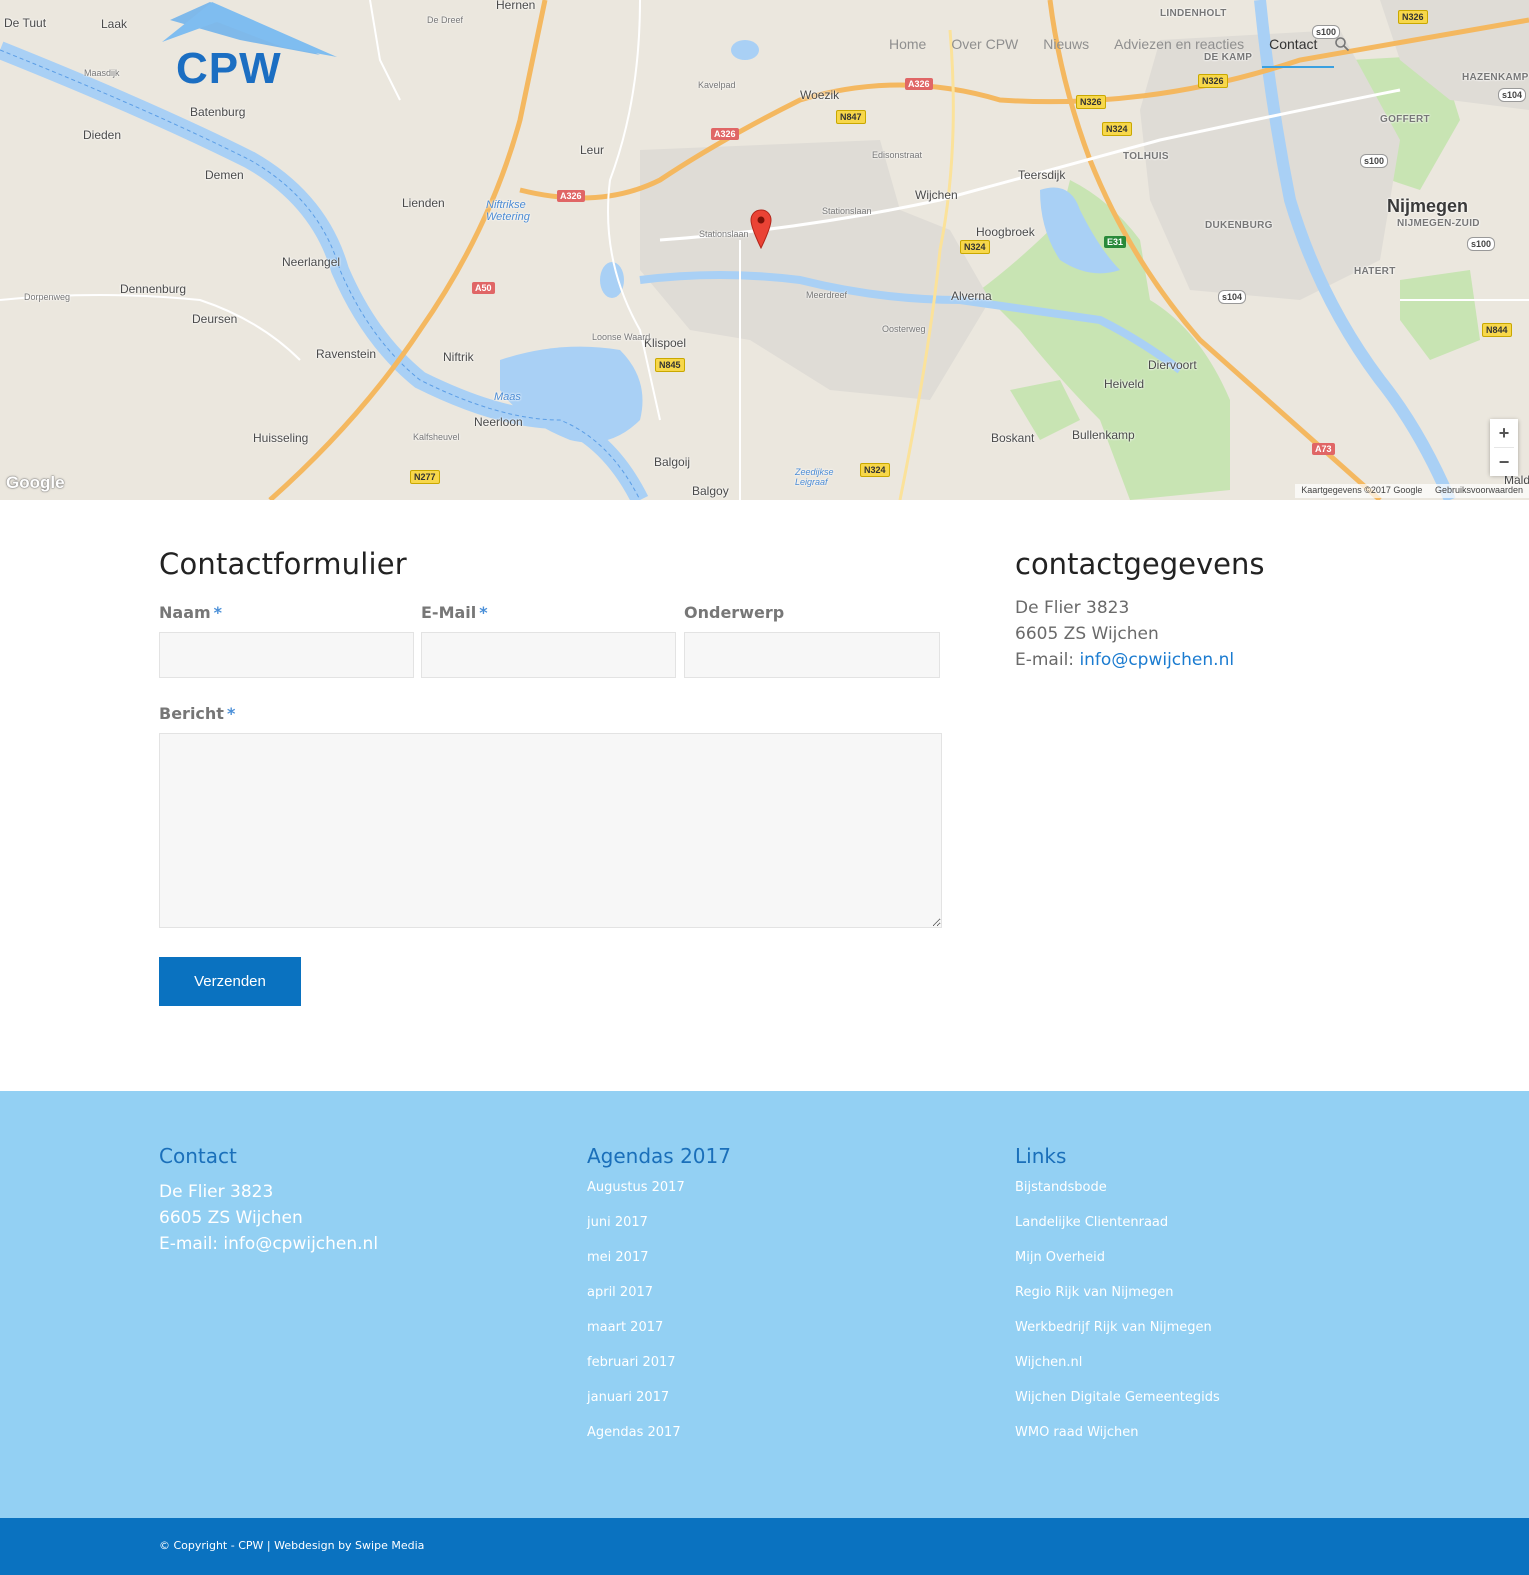 This screenshot has width=1529, height=1575. What do you see at coordinates (636, 1406) in the screenshot?
I see `list-item: januari 2017` at bounding box center [636, 1406].